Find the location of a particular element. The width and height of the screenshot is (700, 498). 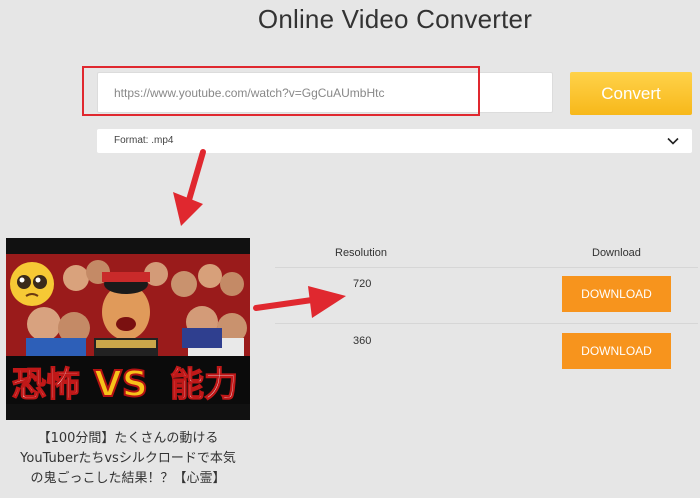

resolution-value: 720 is located at coordinates (362, 284).